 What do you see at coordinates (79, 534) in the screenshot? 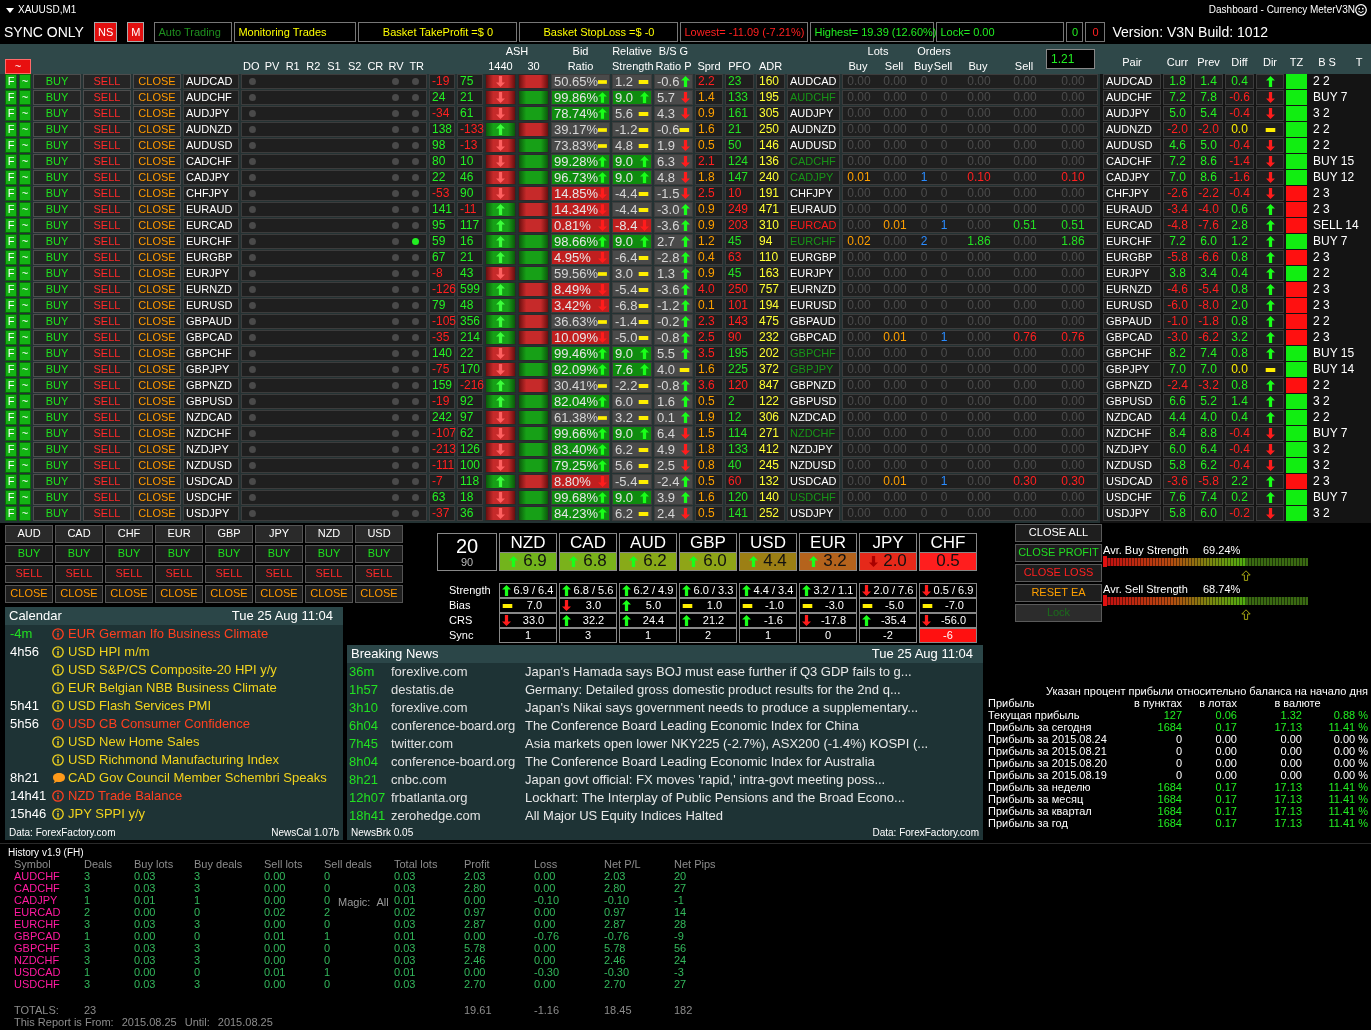
I see `currency-button: CAD` at bounding box center [79, 534].